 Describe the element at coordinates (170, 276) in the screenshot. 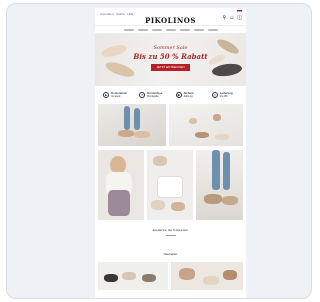

I see `product-row` at that location.